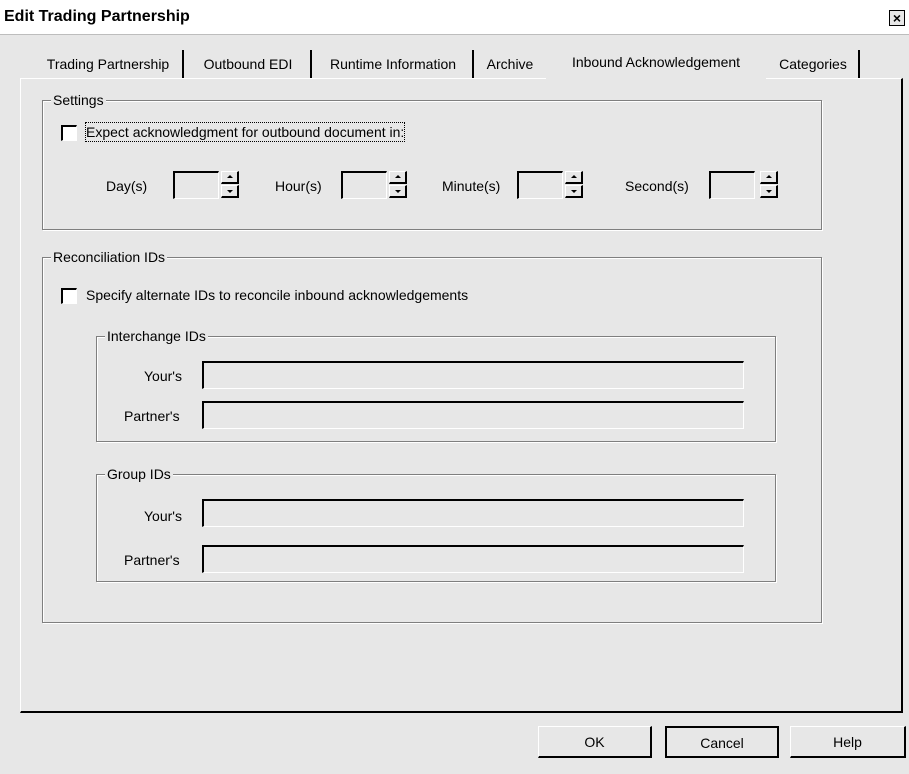 Image resolution: width=909 pixels, height=774 pixels. Describe the element at coordinates (163, 516) in the screenshot. I see `group-yours-label: Your's` at that location.